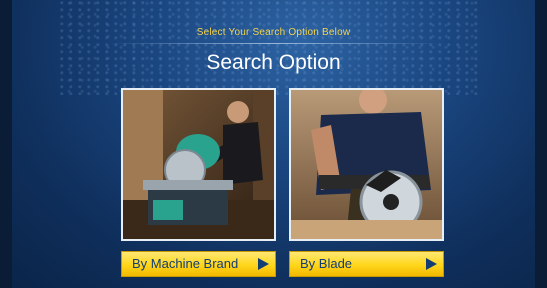  Describe the element at coordinates (366, 264) in the screenshot. I see `by-blade-button: By Blade` at that location.